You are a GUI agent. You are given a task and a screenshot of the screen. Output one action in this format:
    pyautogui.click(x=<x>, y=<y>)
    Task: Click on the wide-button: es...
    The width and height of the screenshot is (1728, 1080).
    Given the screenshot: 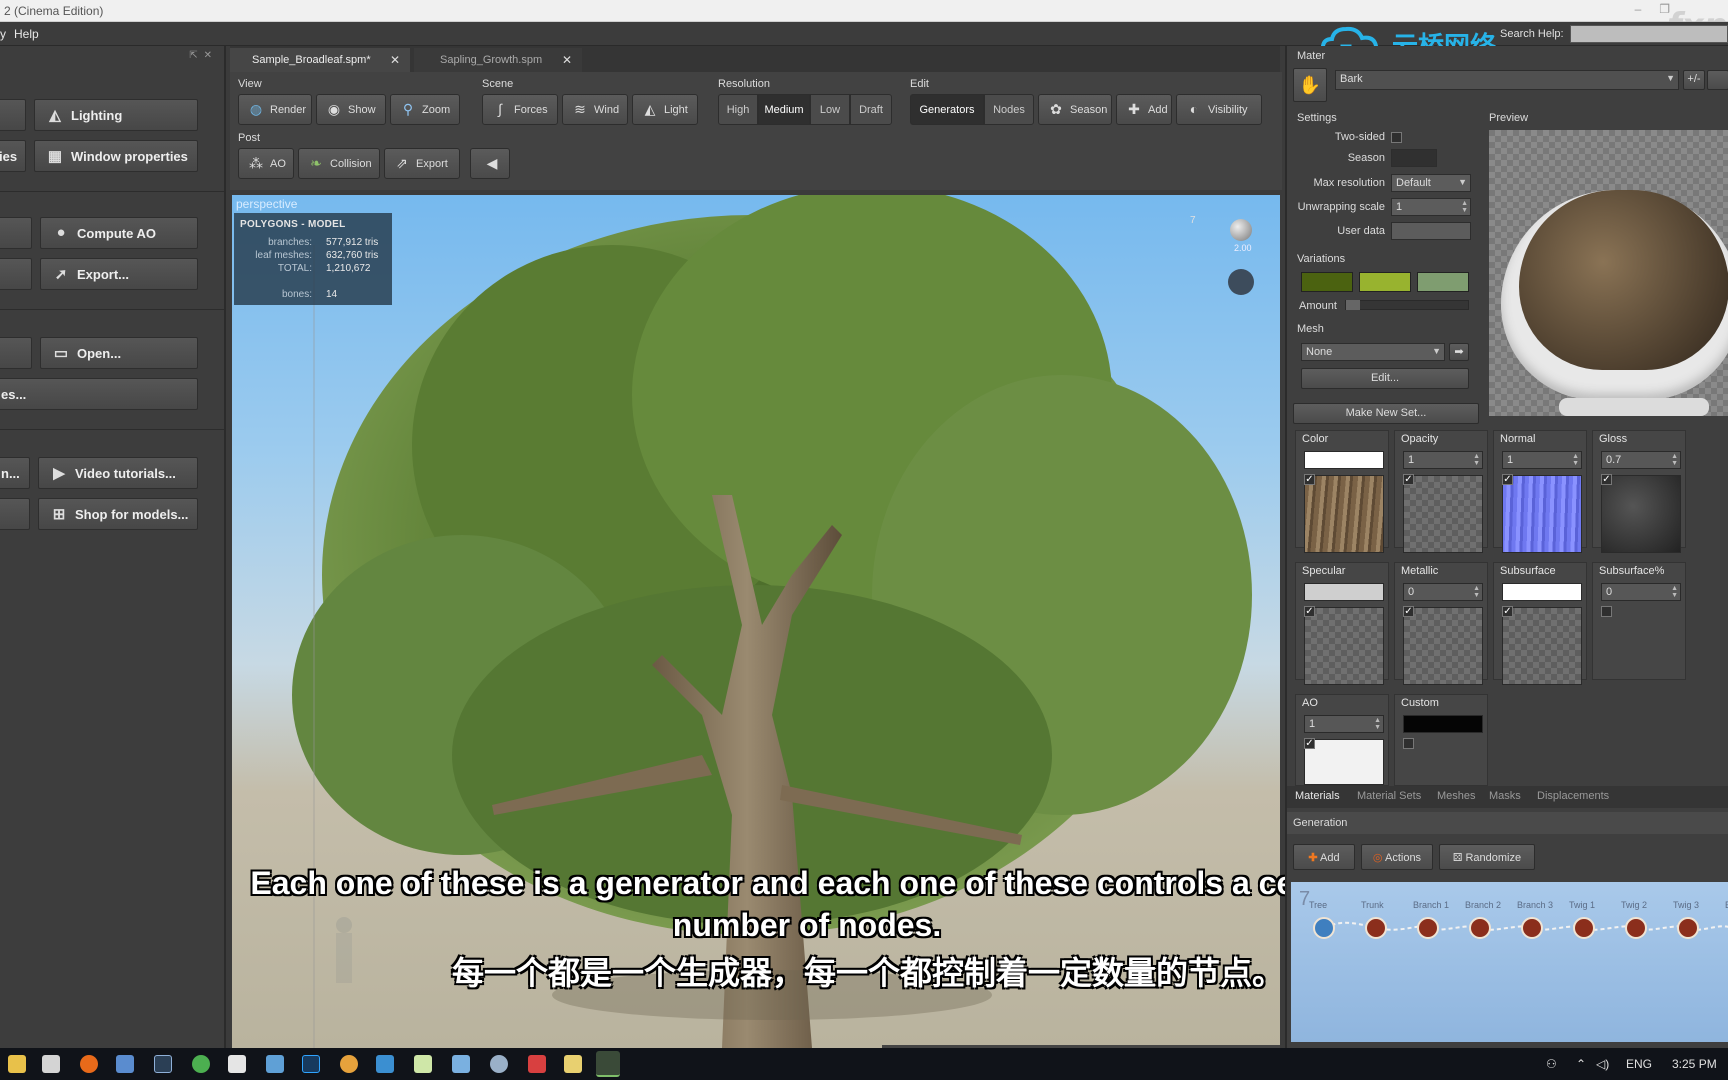 What is the action you would take?
    pyautogui.click(x=99, y=394)
    